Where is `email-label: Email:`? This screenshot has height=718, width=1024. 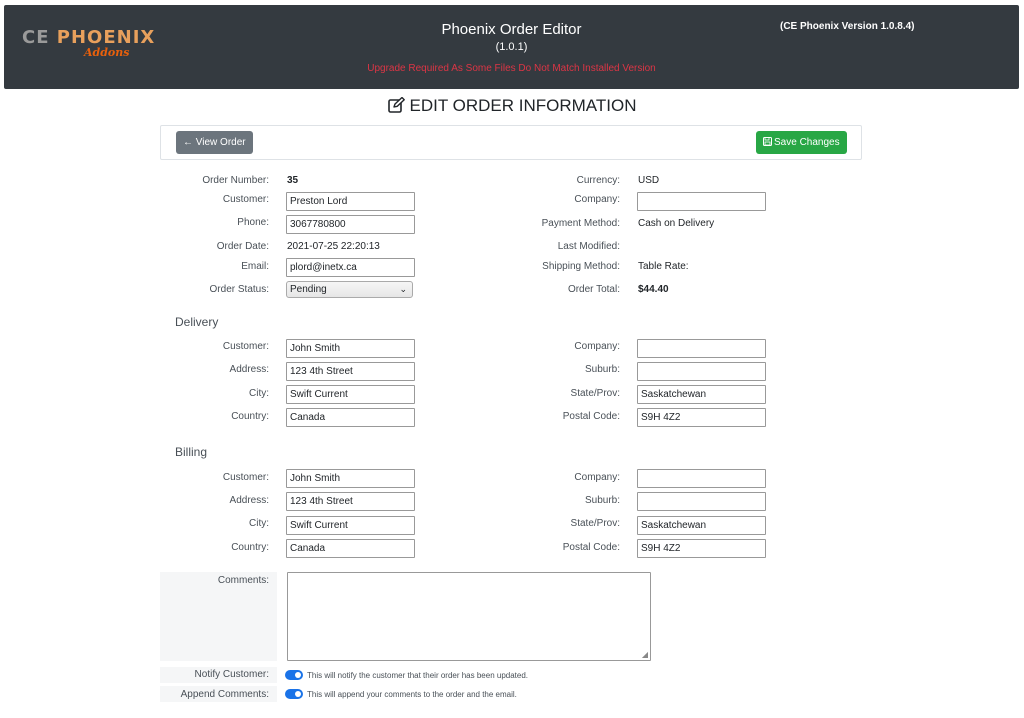
email-label: Email: is located at coordinates (255, 266).